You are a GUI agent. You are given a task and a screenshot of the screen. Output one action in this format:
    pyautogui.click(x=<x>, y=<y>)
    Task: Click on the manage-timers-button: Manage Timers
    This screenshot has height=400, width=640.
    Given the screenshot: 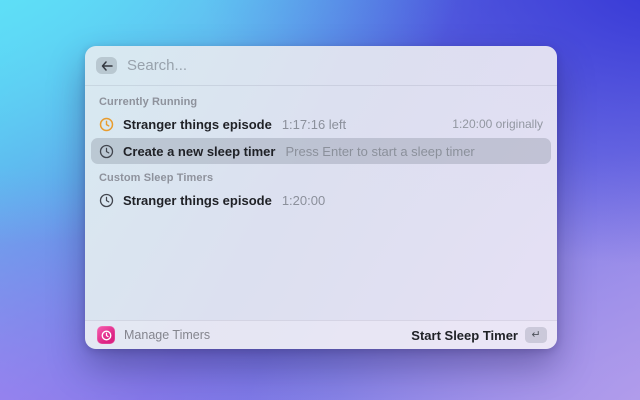 What is the action you would take?
    pyautogui.click(x=167, y=335)
    